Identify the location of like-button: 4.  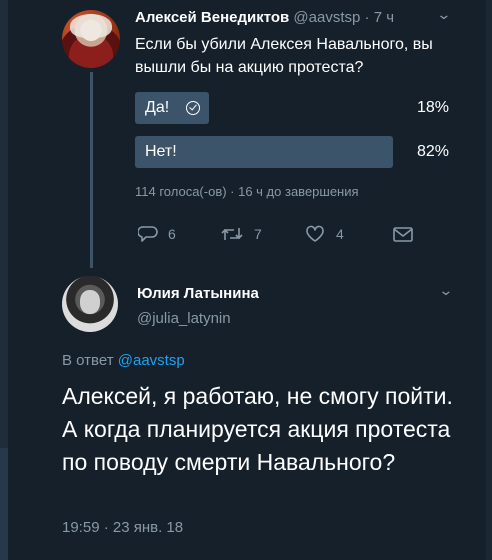
(324, 234).